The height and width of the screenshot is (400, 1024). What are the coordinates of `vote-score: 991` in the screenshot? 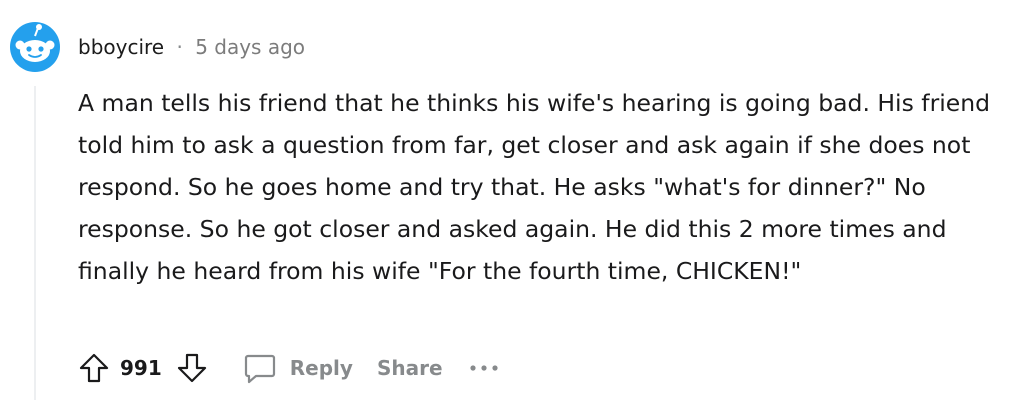 It's located at (141, 368).